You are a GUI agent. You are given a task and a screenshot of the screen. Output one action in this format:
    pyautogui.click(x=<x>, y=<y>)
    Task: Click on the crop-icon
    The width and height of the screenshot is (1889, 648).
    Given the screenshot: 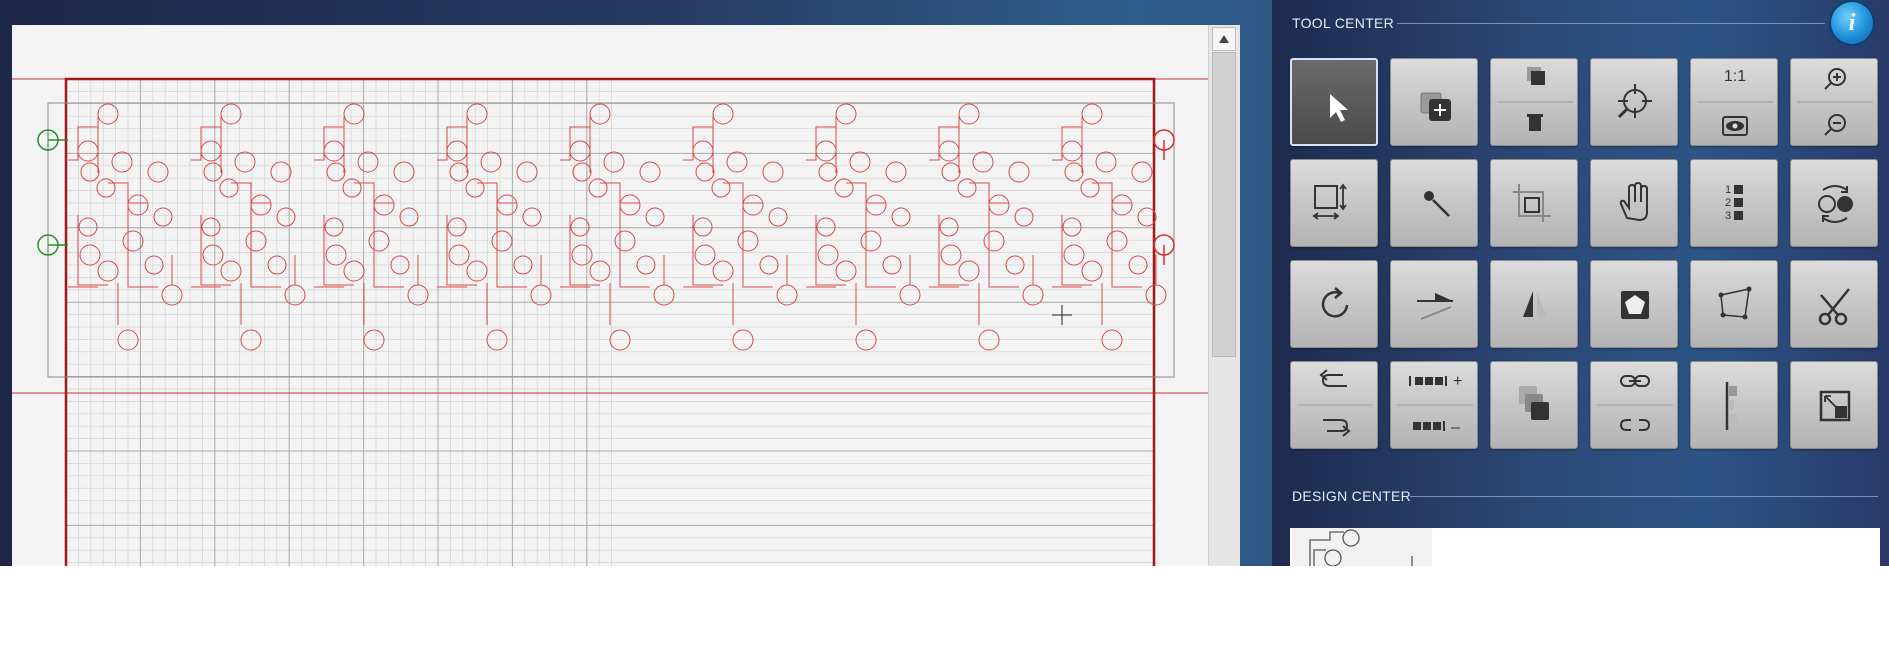 What is the action you would take?
    pyautogui.click(x=1532, y=203)
    